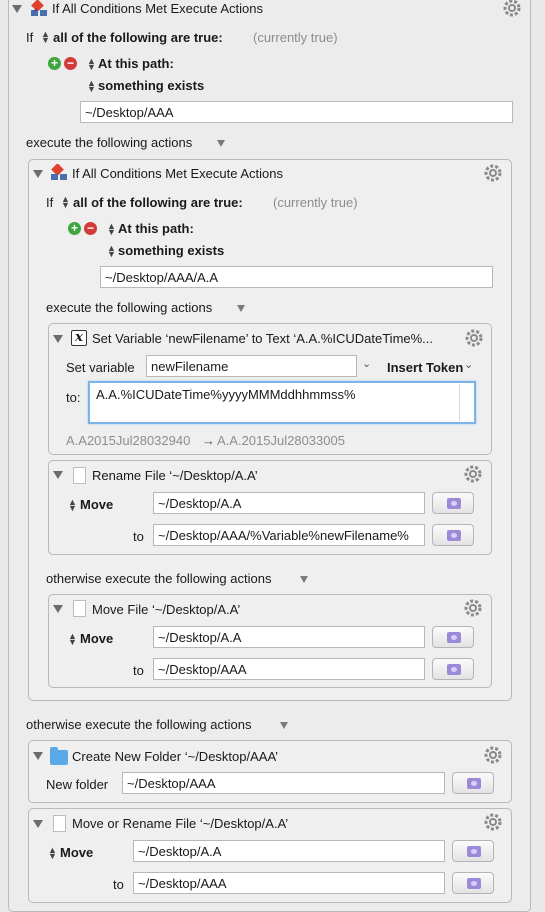  I want to click on rename-document-icon, so click(79, 475).